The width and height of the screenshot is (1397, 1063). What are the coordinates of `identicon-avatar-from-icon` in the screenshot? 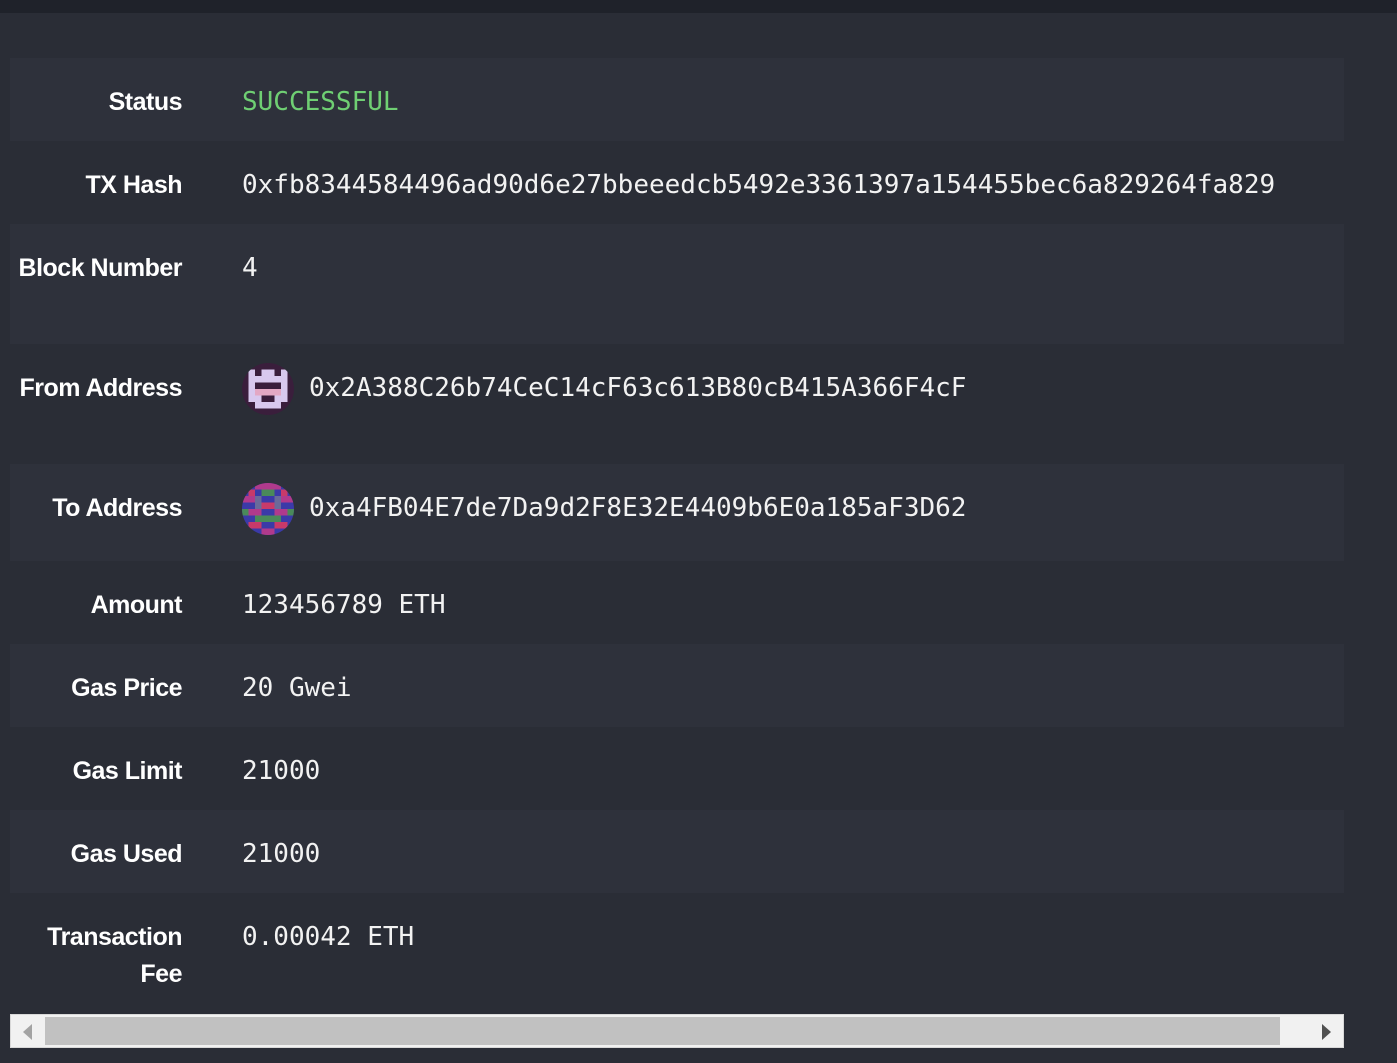 It's located at (268, 389).